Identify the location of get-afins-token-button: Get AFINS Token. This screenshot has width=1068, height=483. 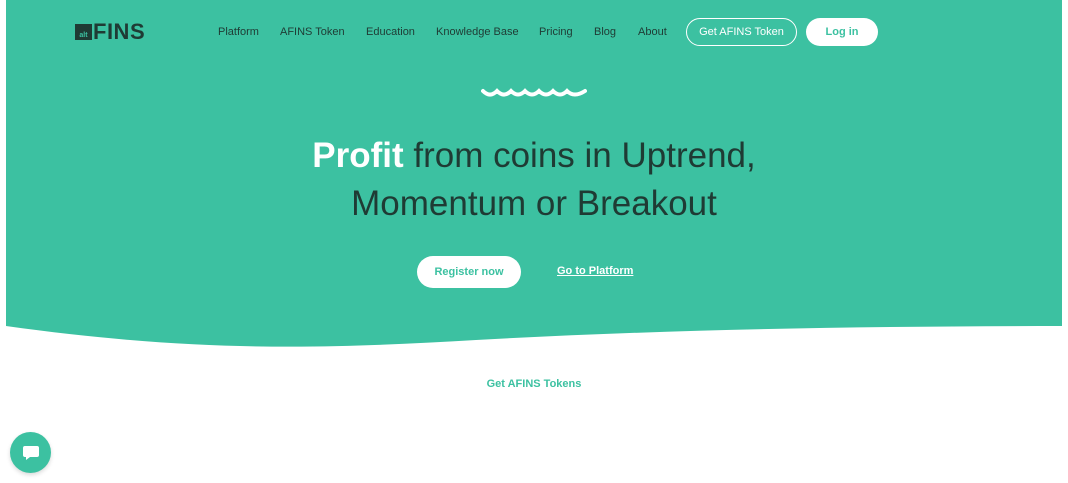
(741, 32).